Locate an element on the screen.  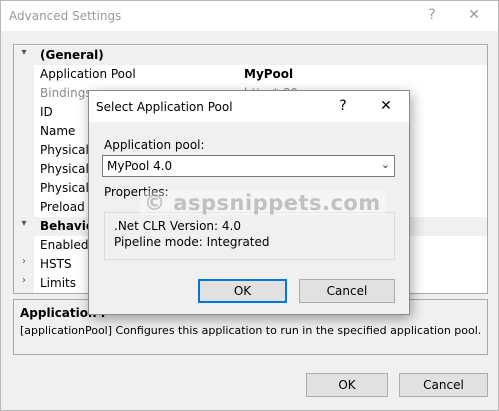
grid-property-name: ID is located at coordinates (46, 112).